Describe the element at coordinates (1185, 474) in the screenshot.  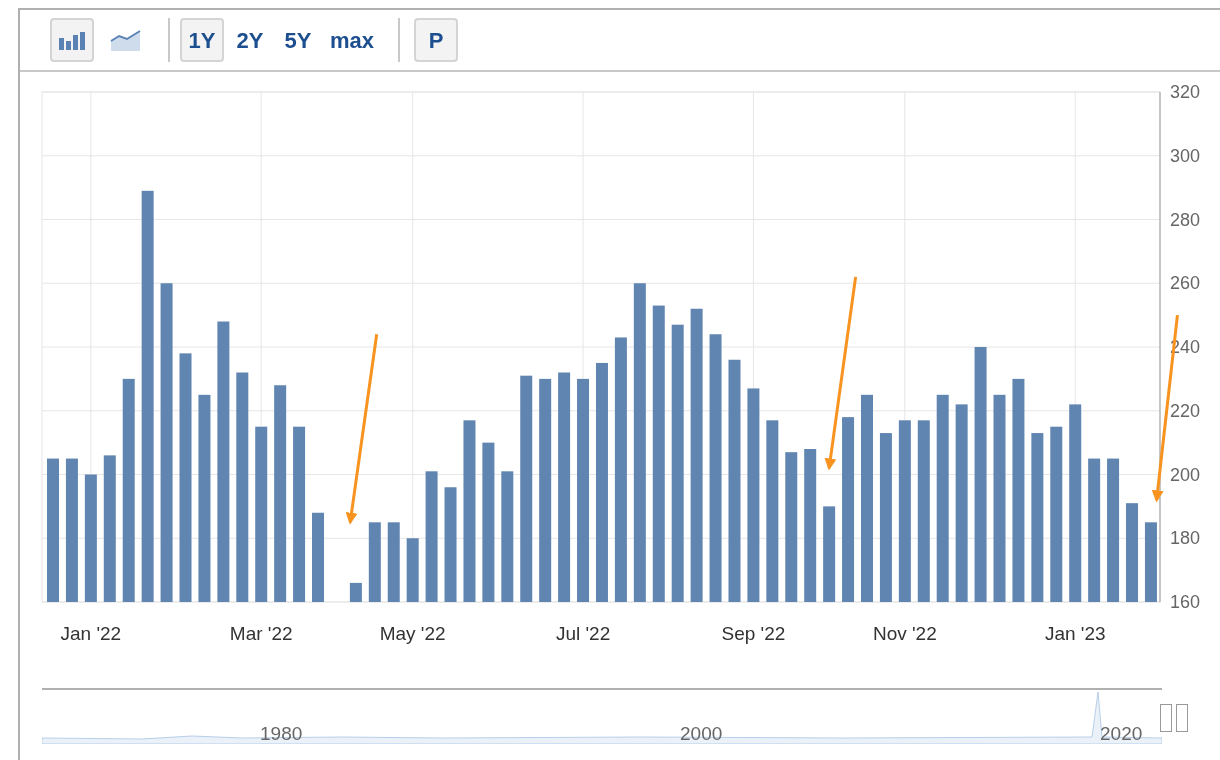
I see `y-axis-label: 200` at that location.